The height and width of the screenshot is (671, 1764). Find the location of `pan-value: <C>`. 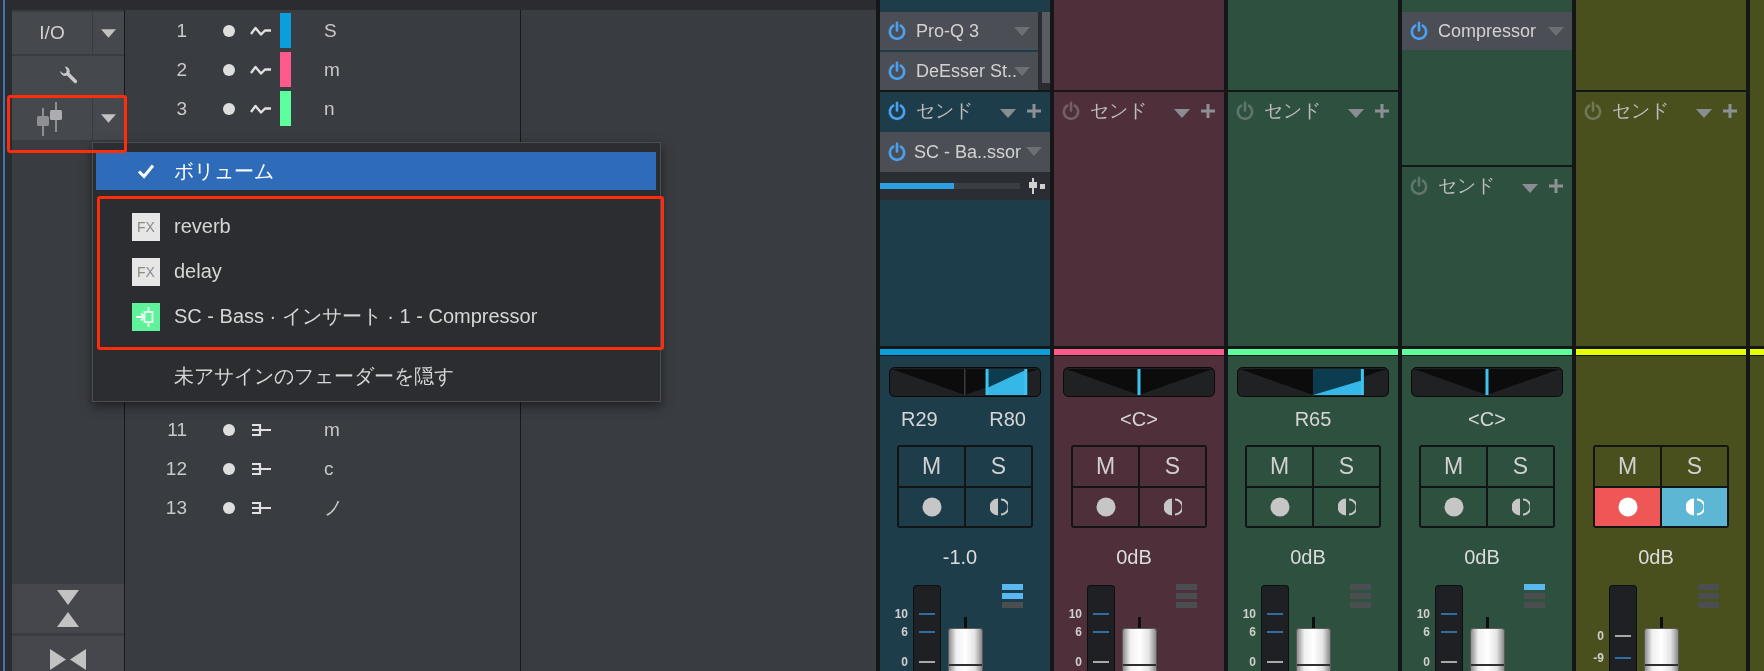

pan-value: <C> is located at coordinates (1139, 419).